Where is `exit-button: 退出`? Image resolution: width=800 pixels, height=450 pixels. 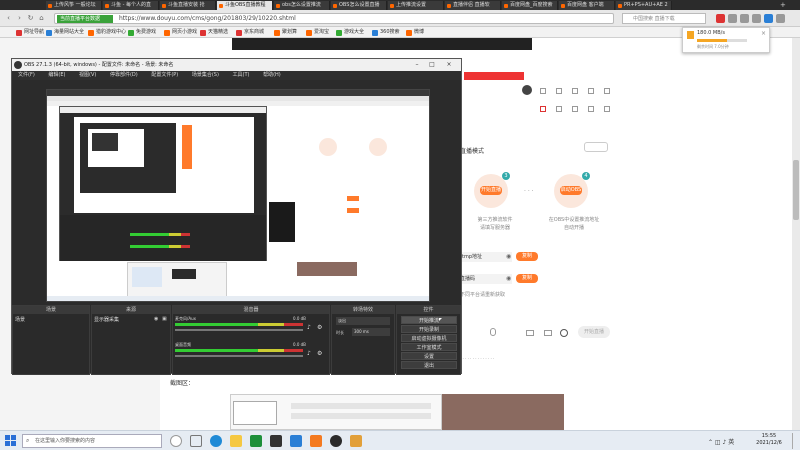 exit-button: 退出 is located at coordinates (429, 365).